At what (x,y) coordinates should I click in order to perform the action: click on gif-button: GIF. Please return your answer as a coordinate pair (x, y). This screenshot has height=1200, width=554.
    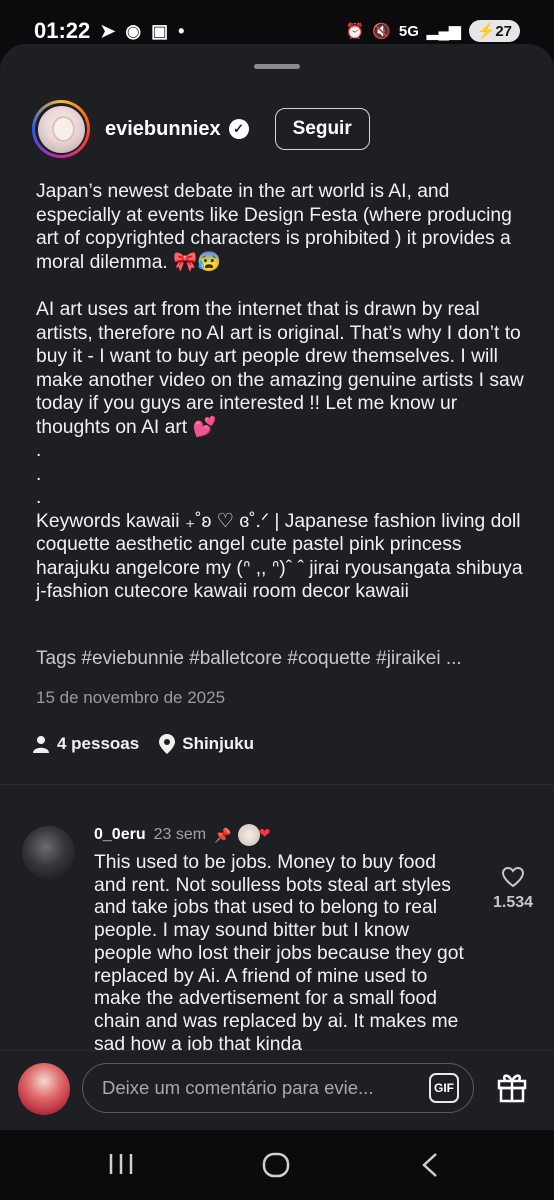
    Looking at the image, I should click on (444, 1088).